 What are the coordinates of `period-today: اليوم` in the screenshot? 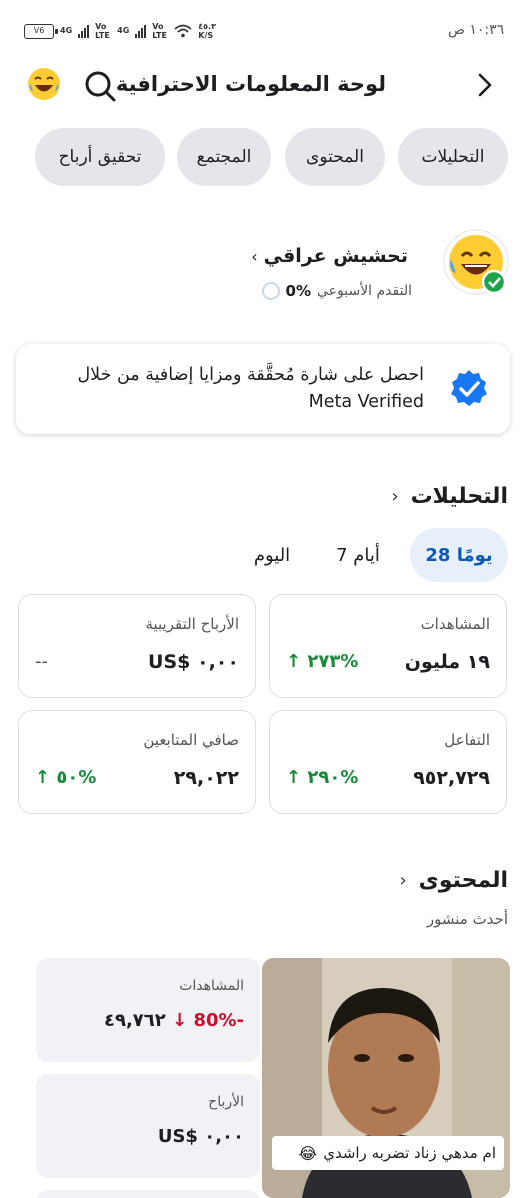 It's located at (272, 555).